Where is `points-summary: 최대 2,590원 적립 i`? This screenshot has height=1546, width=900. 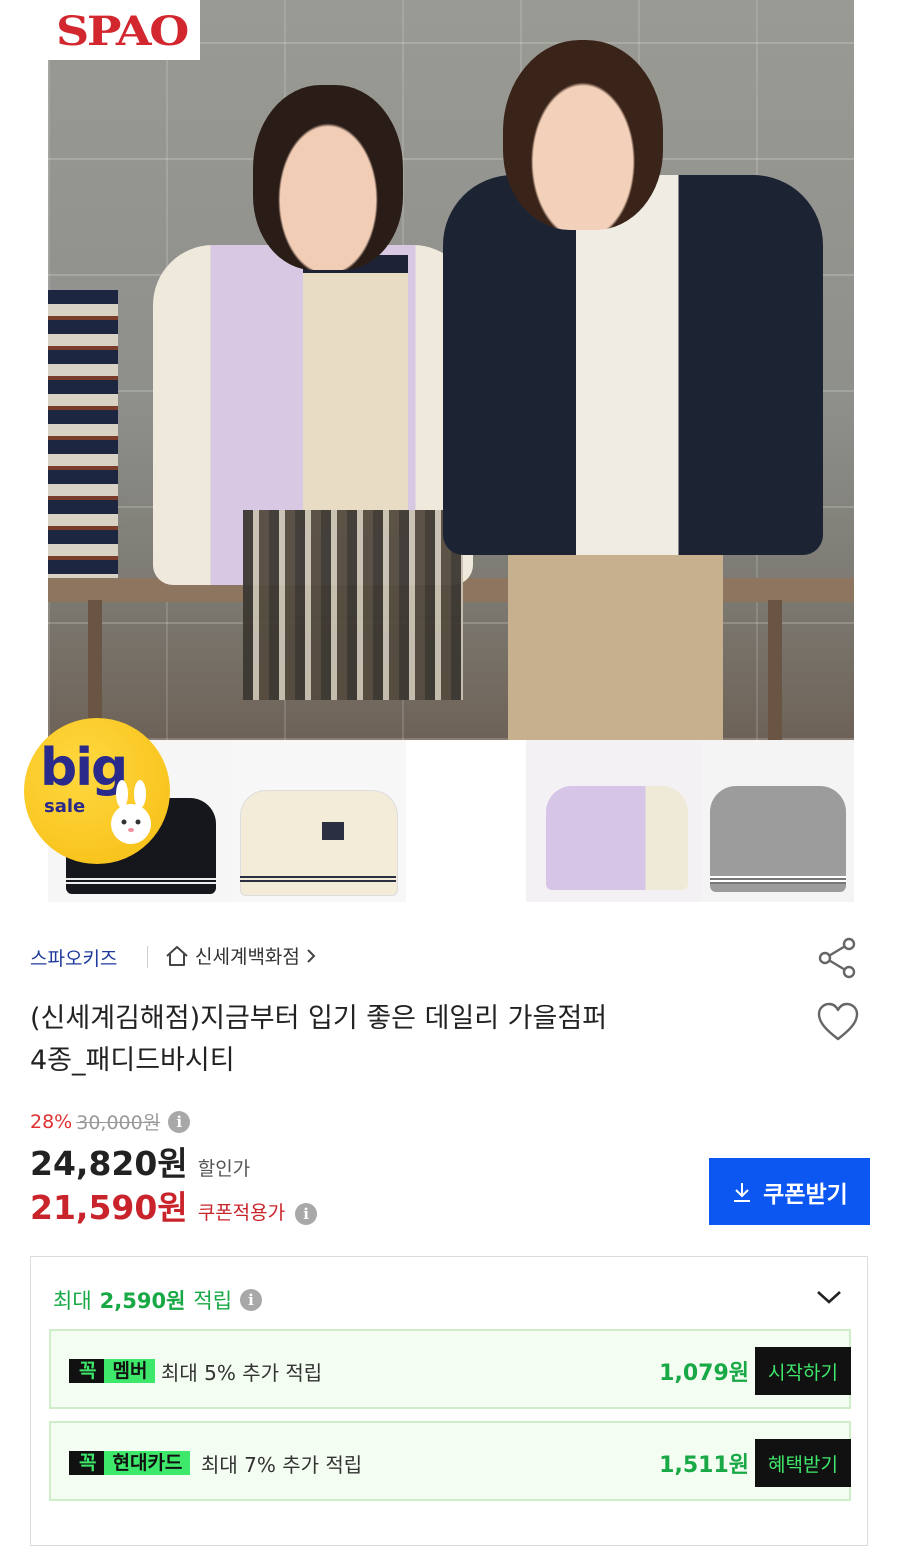
points-summary: 최대 2,590원 적립 i is located at coordinates (158, 1300).